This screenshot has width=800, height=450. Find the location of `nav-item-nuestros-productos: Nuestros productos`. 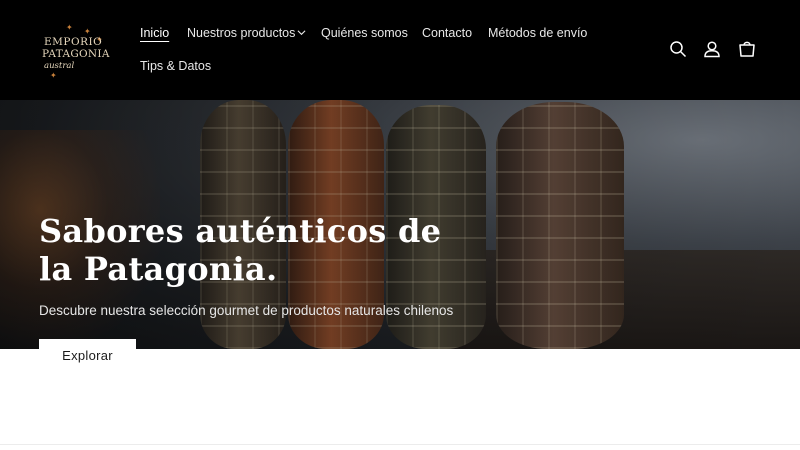

nav-item-nuestros-productos: Nuestros productos is located at coordinates (241, 33).